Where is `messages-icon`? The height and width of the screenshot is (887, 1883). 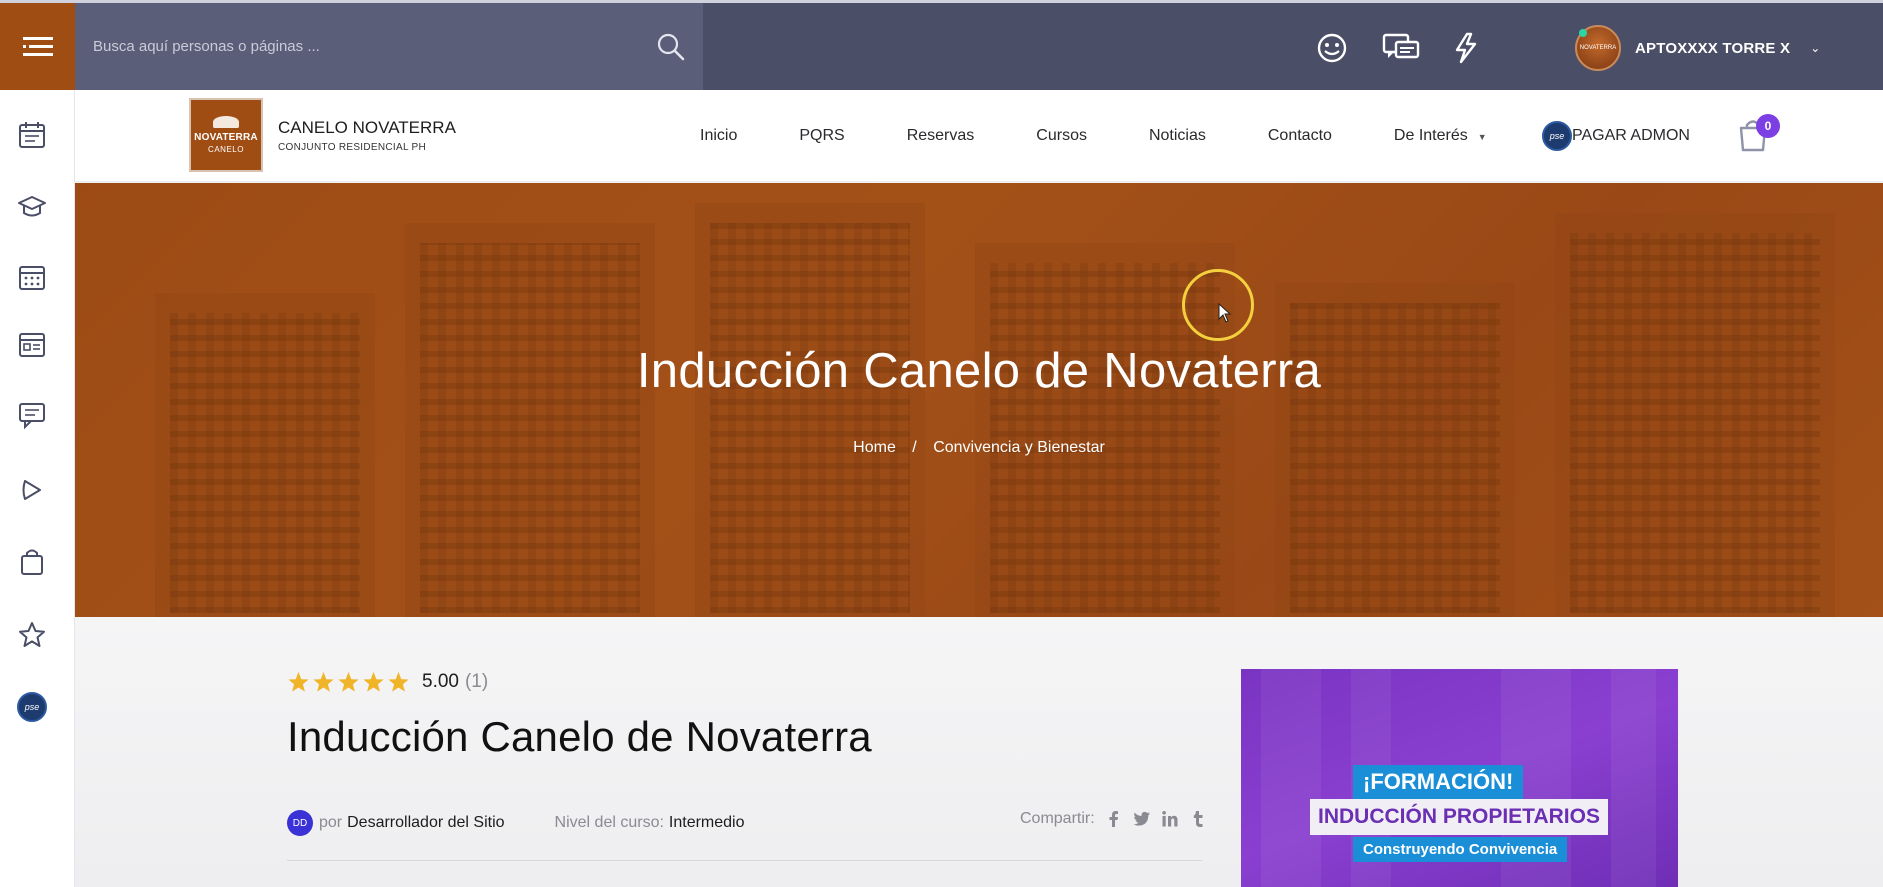
messages-icon is located at coordinates (1401, 48).